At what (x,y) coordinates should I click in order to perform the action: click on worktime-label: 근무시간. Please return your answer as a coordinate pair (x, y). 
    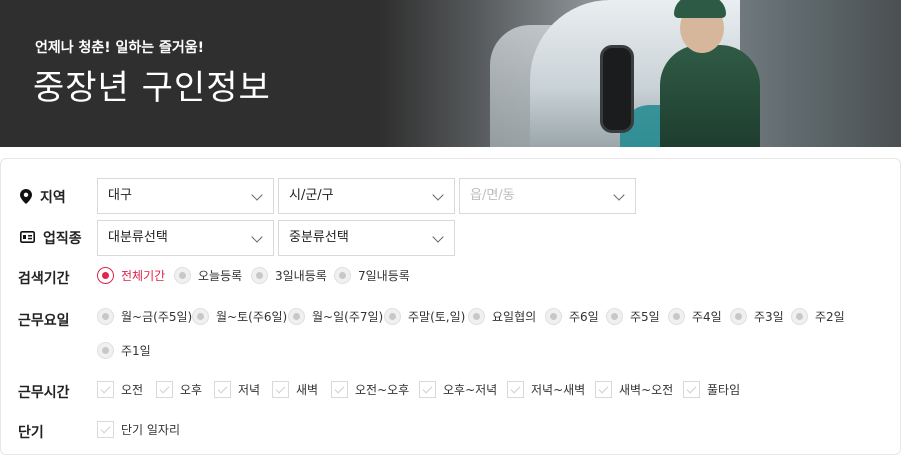
    Looking at the image, I should click on (44, 393).